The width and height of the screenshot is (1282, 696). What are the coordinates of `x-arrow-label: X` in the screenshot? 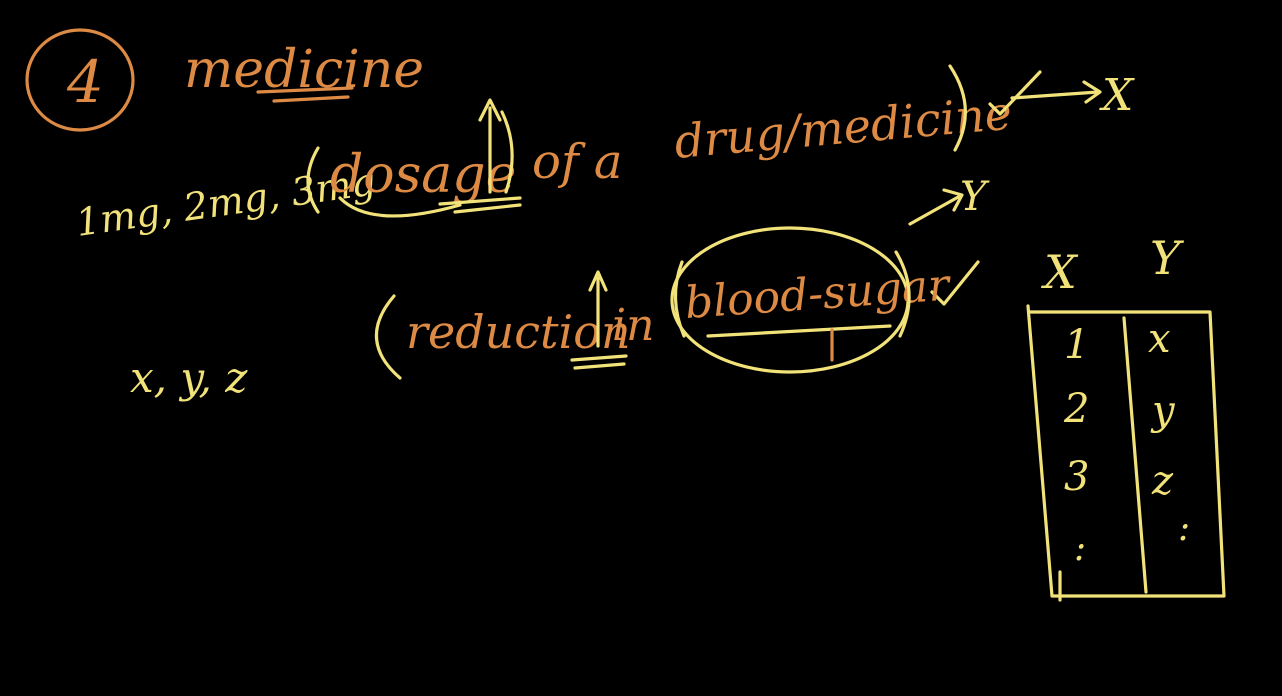 It's located at (1117, 95).